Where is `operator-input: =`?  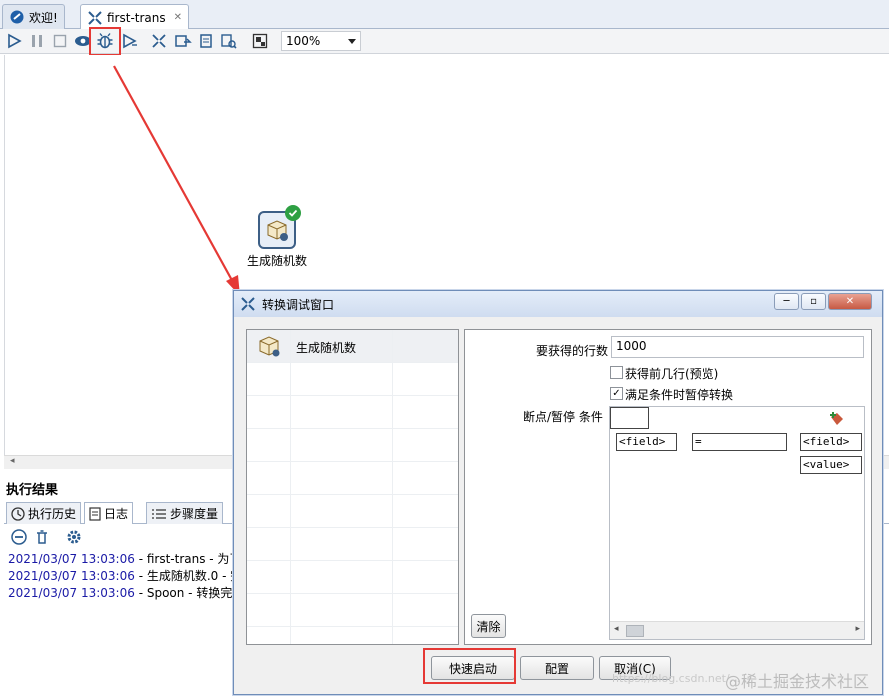 operator-input: = is located at coordinates (739, 442).